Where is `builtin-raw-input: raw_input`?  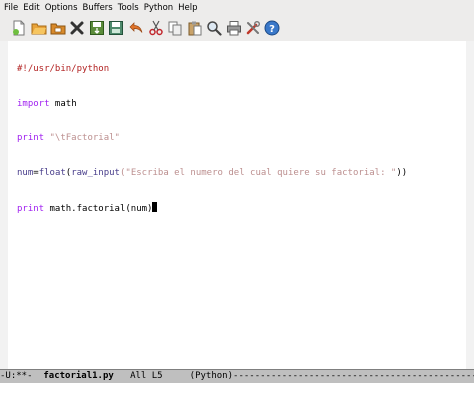 builtin-raw-input: raw_input is located at coordinates (95, 172).